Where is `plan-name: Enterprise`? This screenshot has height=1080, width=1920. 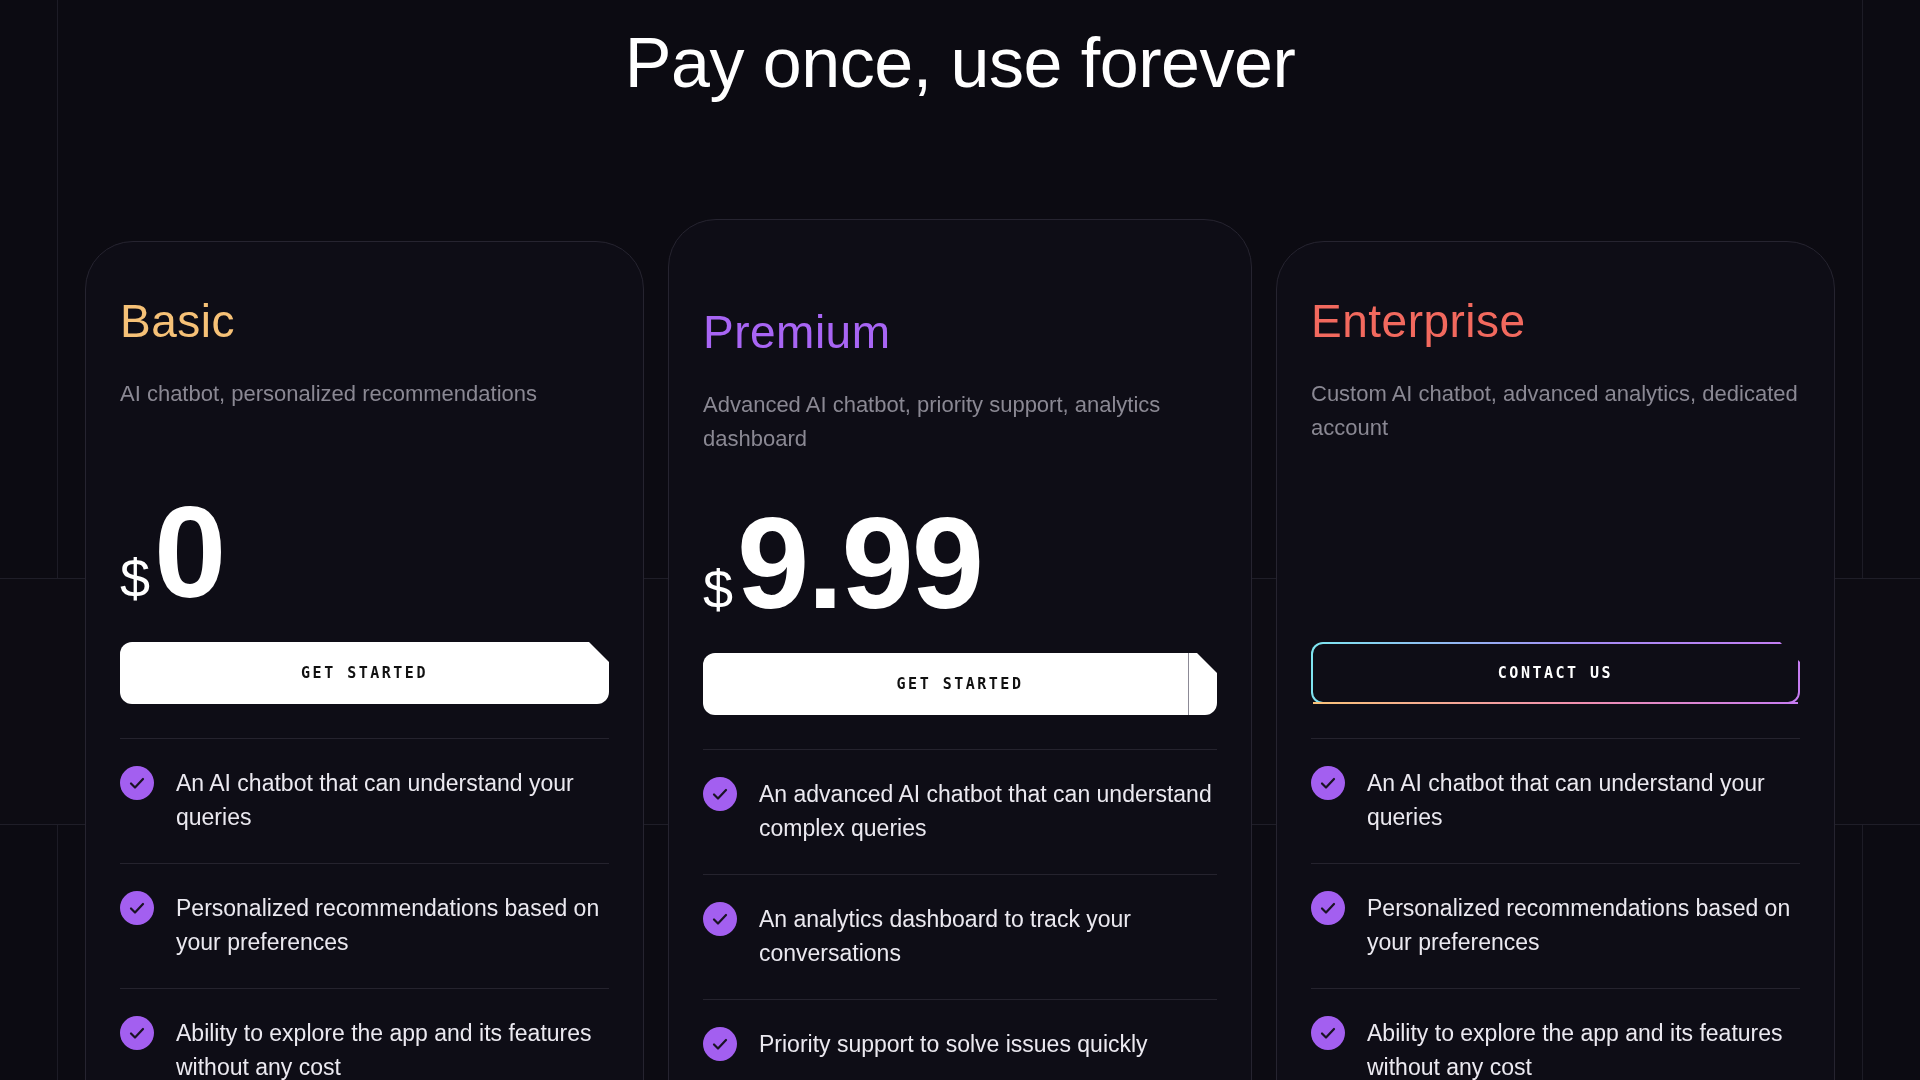 plan-name: Enterprise is located at coordinates (1419, 321).